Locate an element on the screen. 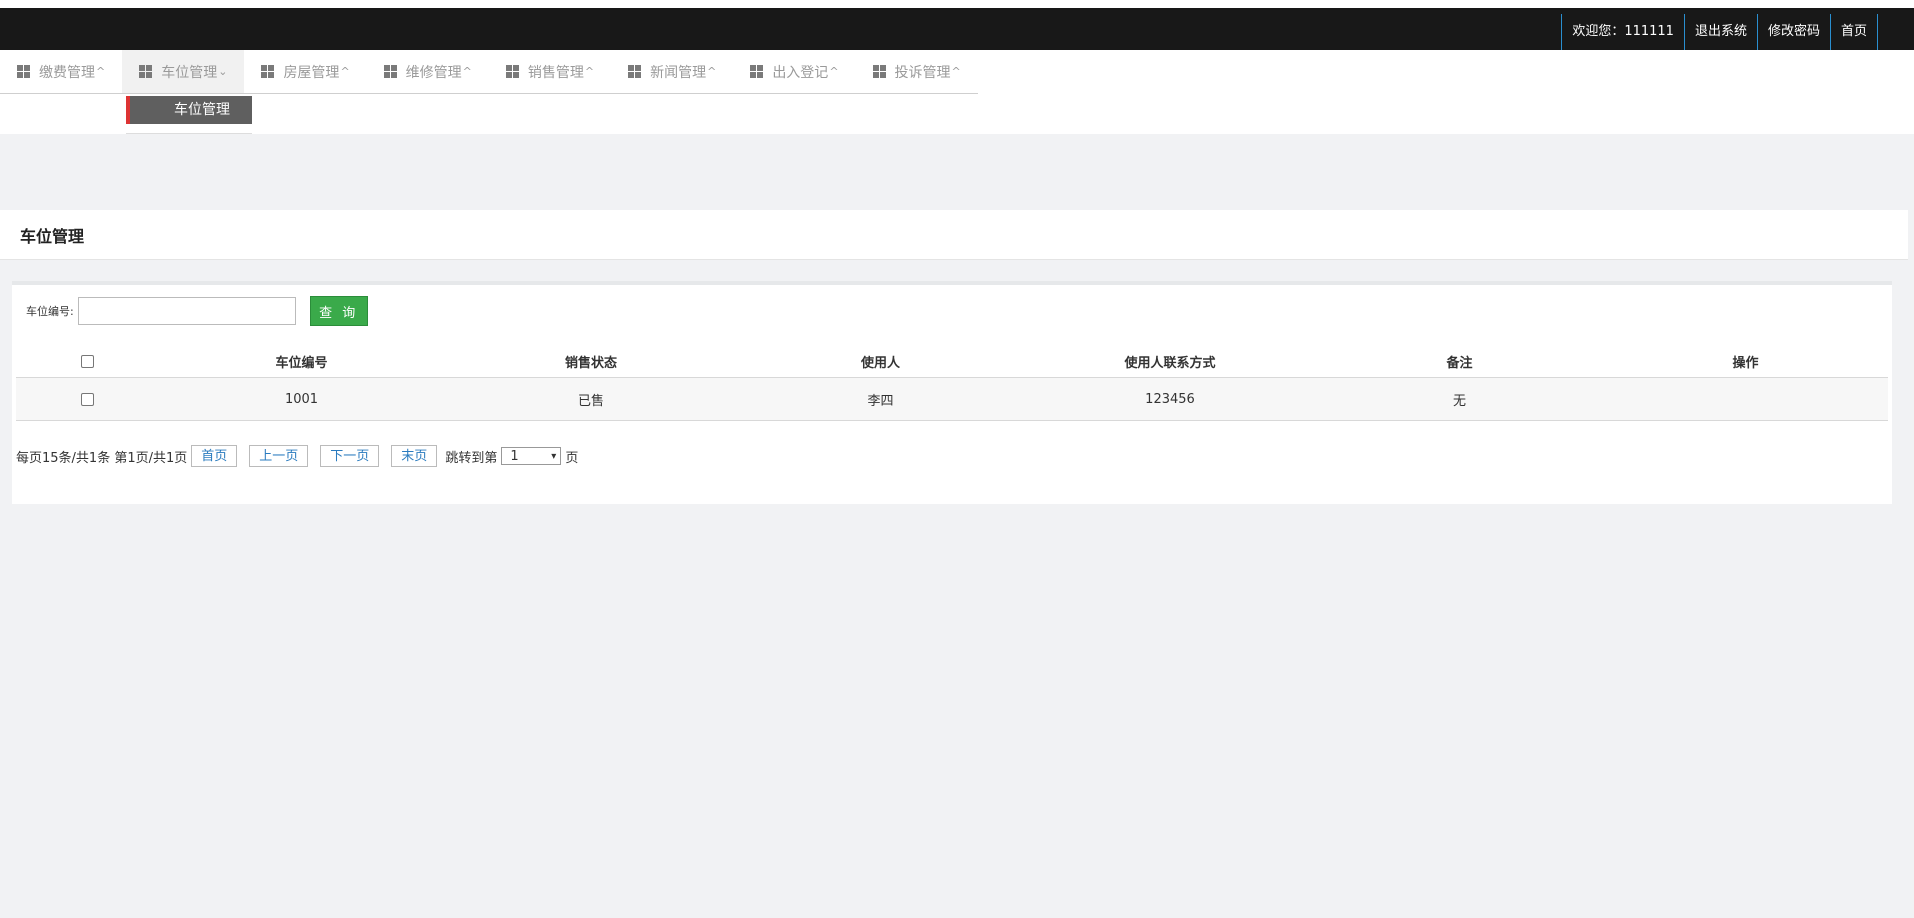 The width and height of the screenshot is (1914, 918). logout-link: 退出系统 is located at coordinates (1720, 32).